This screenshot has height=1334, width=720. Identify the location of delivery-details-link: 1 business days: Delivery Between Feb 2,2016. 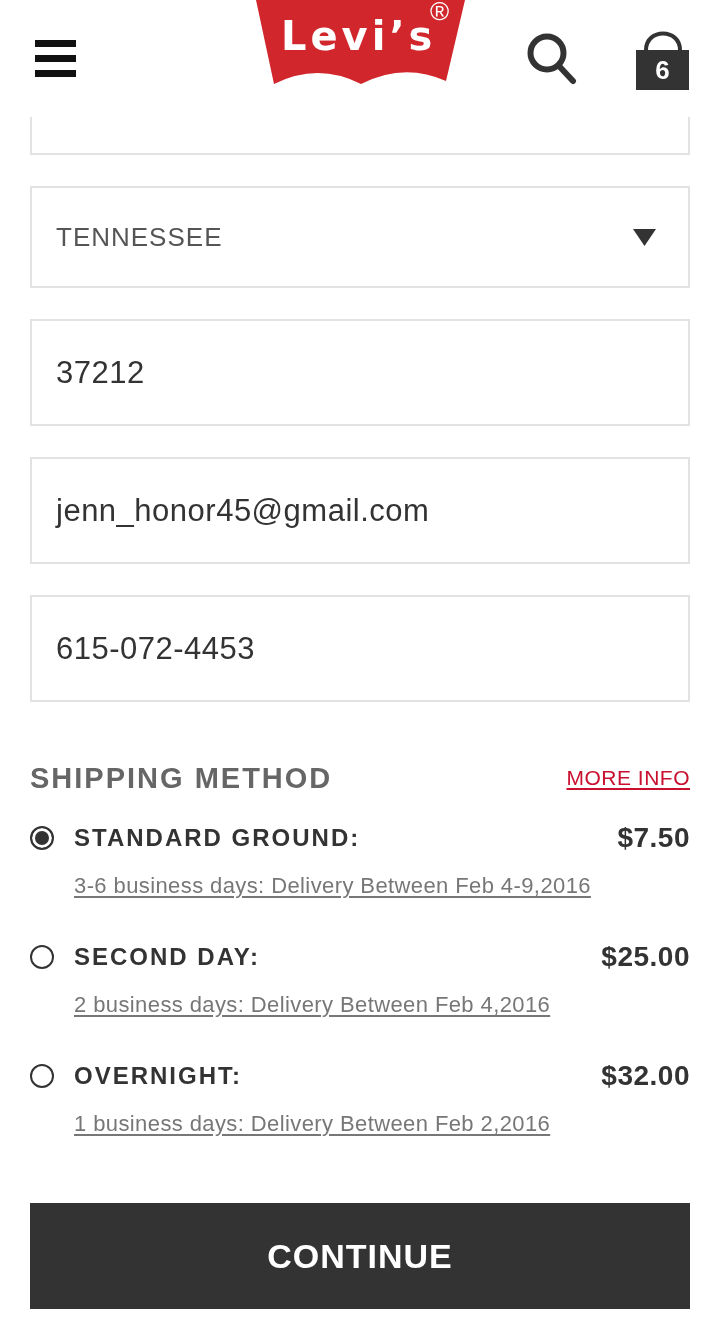
(312, 1124).